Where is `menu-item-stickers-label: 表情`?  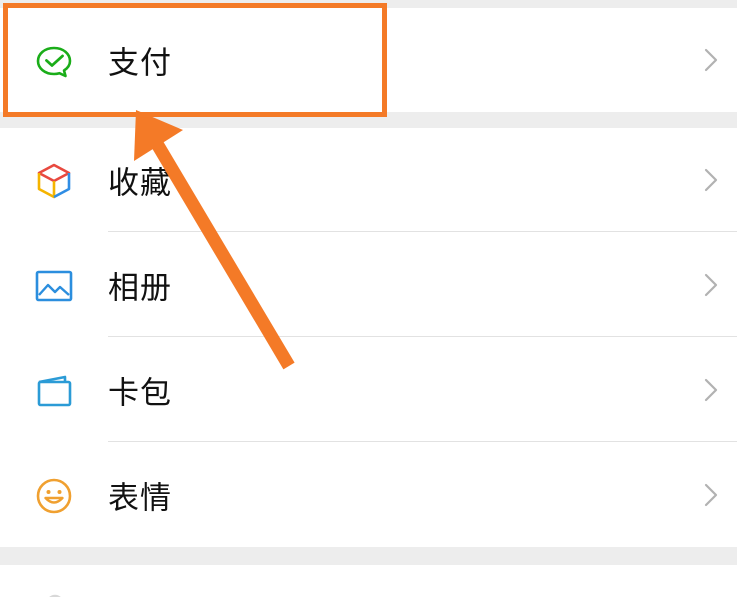
menu-item-stickers-label: 表情 is located at coordinates (140, 498).